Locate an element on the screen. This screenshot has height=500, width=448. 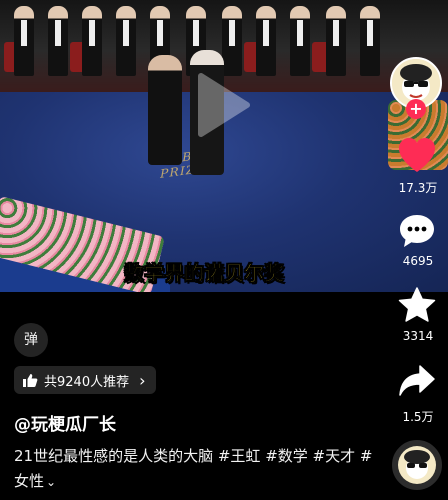
music-disc is located at coordinates (417, 465).